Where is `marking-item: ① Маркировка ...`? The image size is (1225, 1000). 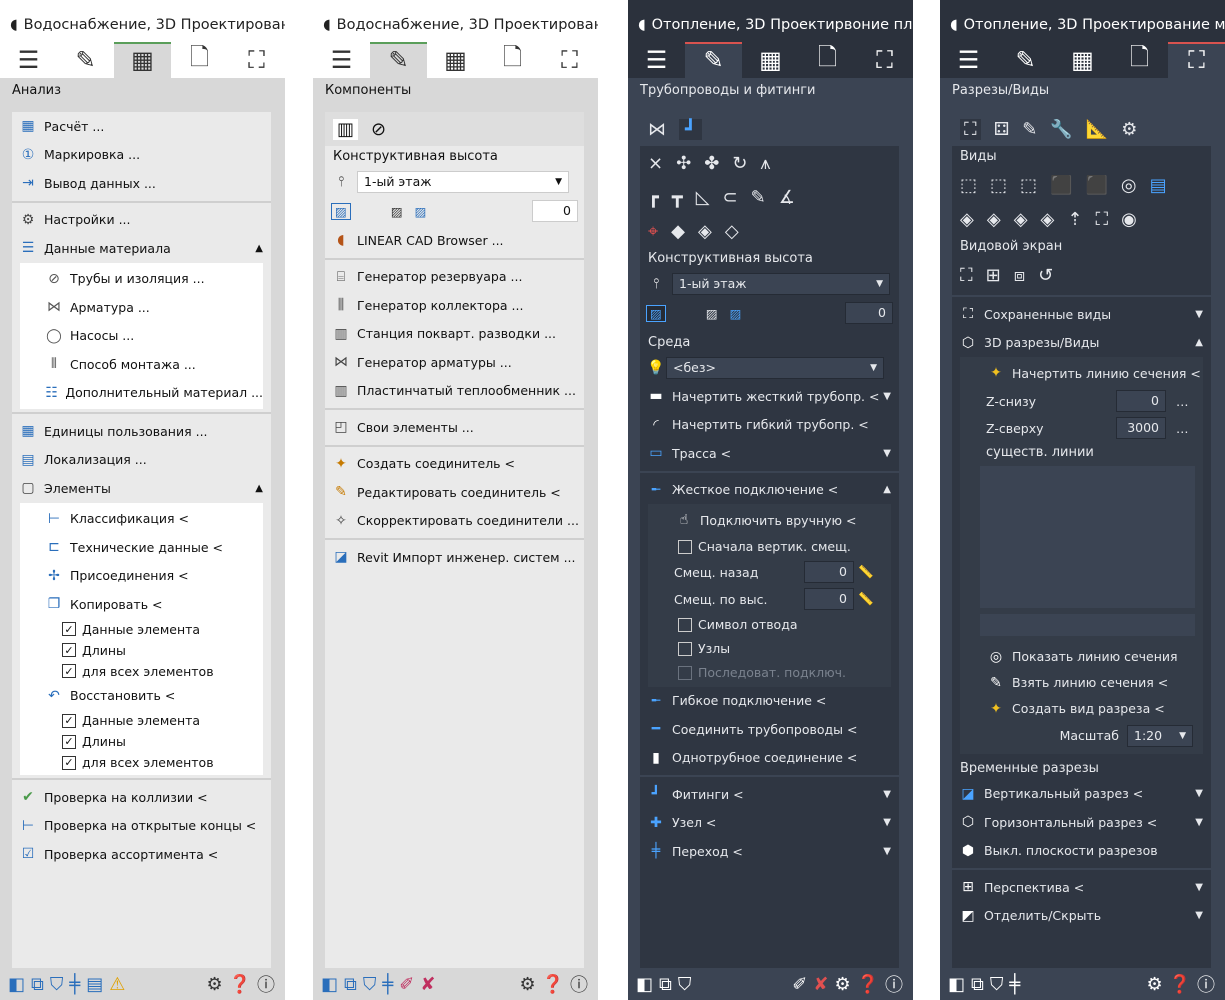
marking-item: ① Маркировка ... is located at coordinates (141, 155).